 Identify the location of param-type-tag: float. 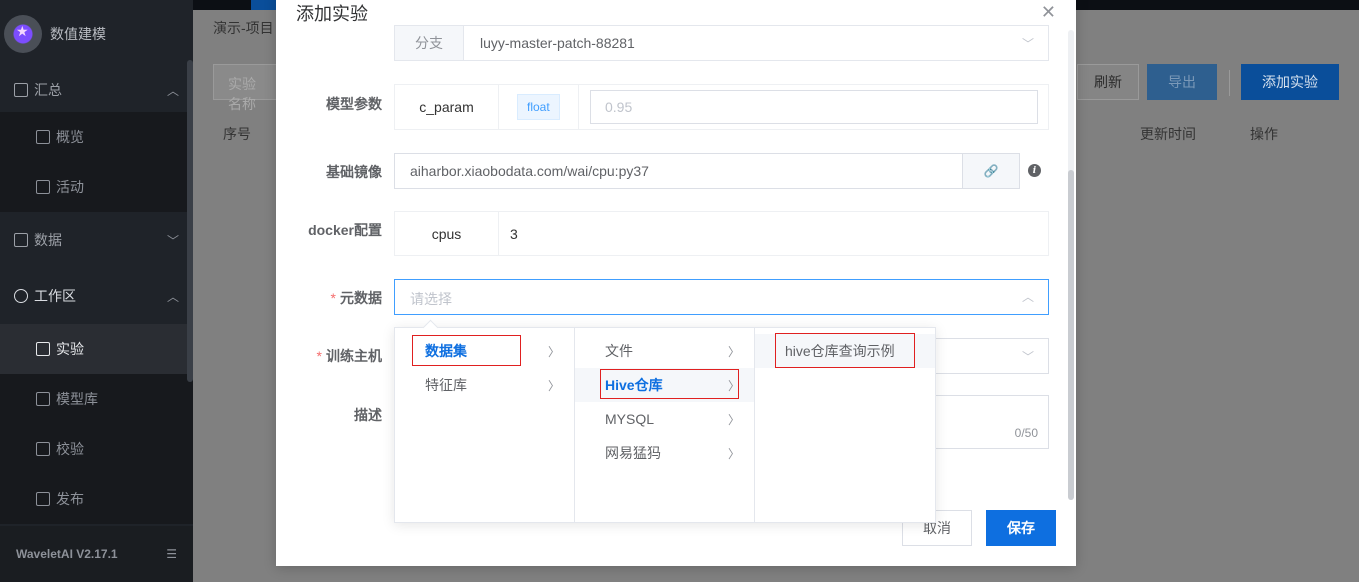
(538, 107).